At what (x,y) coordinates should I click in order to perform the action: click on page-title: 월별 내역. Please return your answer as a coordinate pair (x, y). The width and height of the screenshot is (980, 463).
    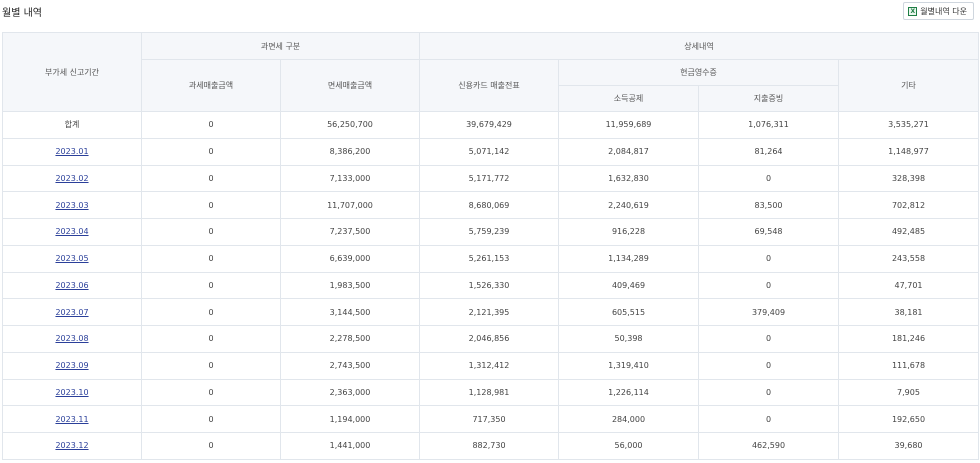
    Looking at the image, I should click on (22, 13).